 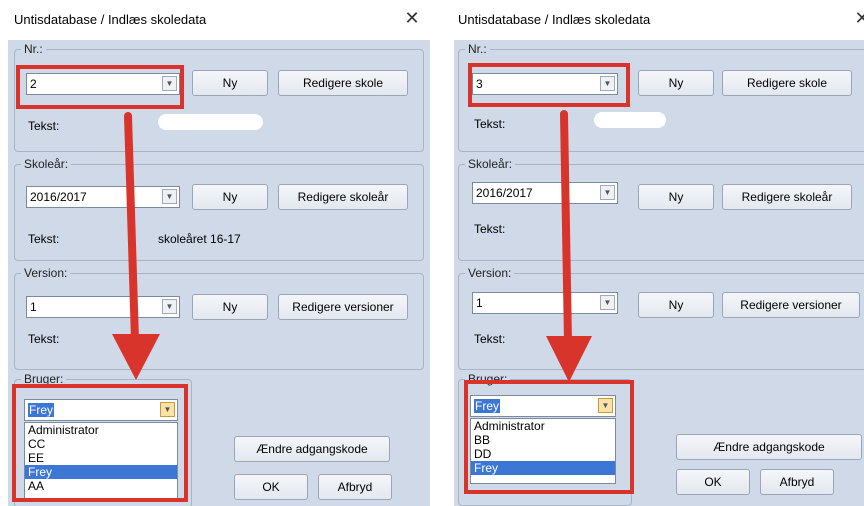 What do you see at coordinates (658, 20) in the screenshot?
I see `right-titlebar: Untisdatabase / Indlæs skoledata ✕` at bounding box center [658, 20].